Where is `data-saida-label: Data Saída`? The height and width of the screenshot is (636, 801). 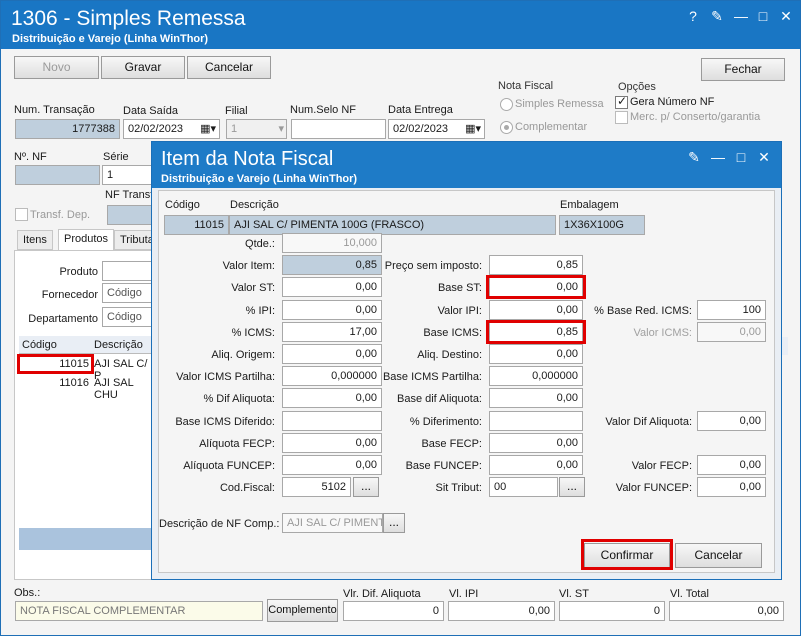 data-saida-label: Data Saída is located at coordinates (151, 111).